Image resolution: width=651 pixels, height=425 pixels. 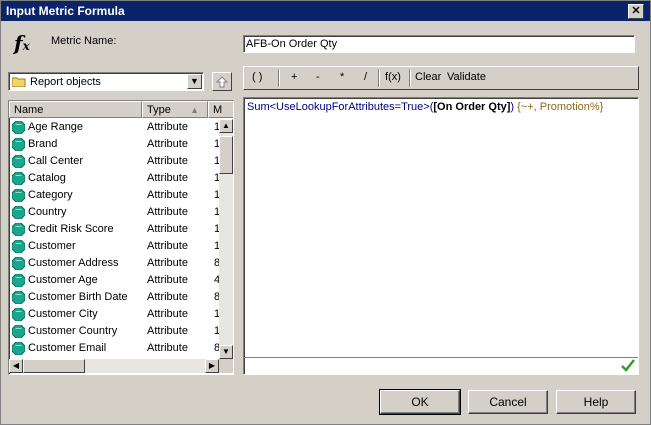 I want to click on ok-button: OK, so click(x=420, y=402).